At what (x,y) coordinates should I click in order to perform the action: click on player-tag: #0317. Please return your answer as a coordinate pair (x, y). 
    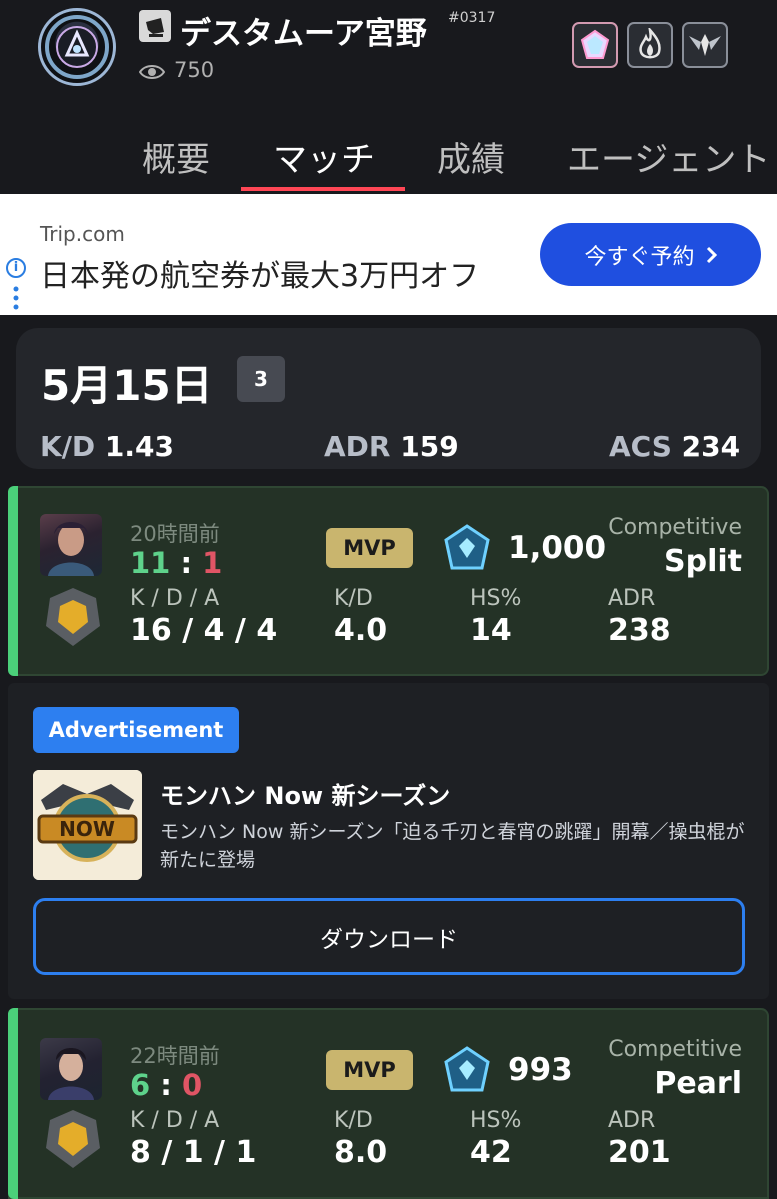
    Looking at the image, I should click on (472, 18).